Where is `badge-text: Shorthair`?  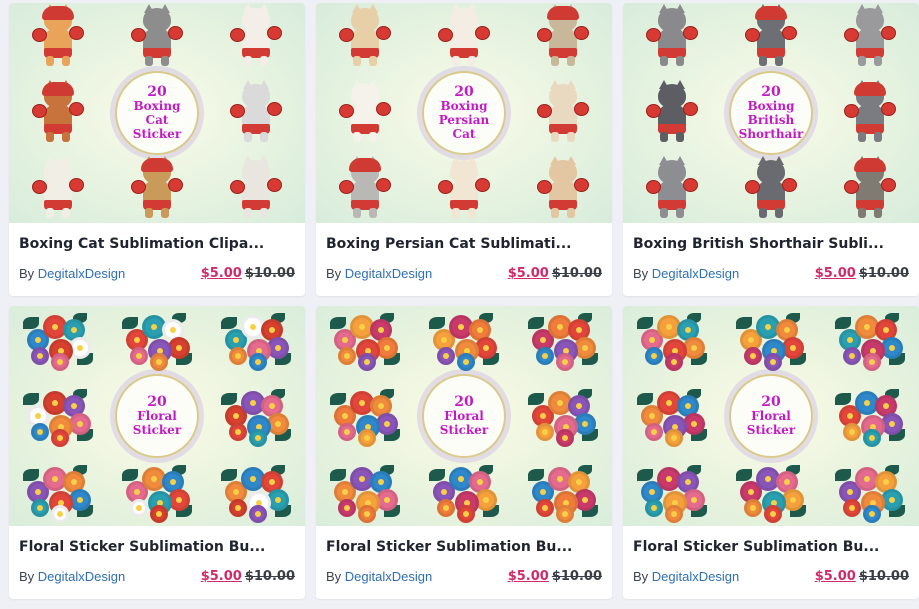
badge-text: Shorthair is located at coordinates (771, 134).